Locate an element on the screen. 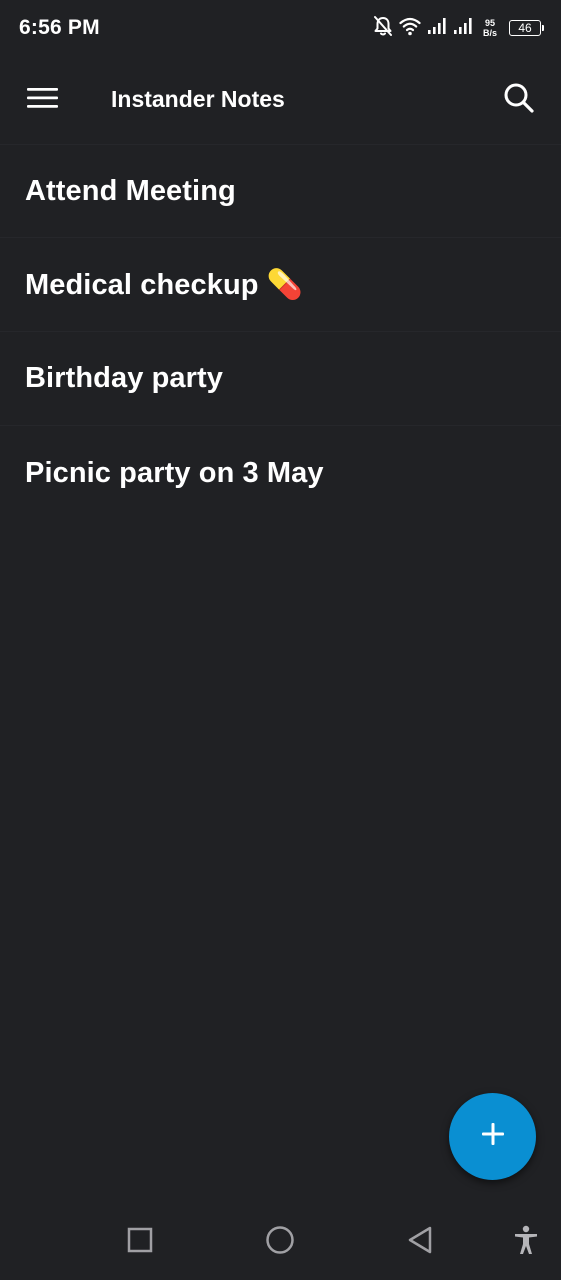 The image size is (561, 1280). recents-button is located at coordinates (140, 1242).